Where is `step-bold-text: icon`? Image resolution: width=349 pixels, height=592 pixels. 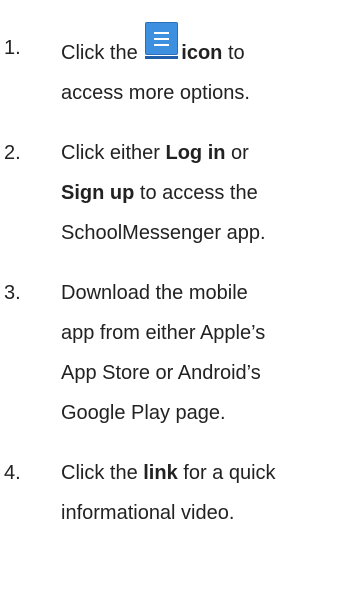
step-bold-text: icon is located at coordinates (202, 53).